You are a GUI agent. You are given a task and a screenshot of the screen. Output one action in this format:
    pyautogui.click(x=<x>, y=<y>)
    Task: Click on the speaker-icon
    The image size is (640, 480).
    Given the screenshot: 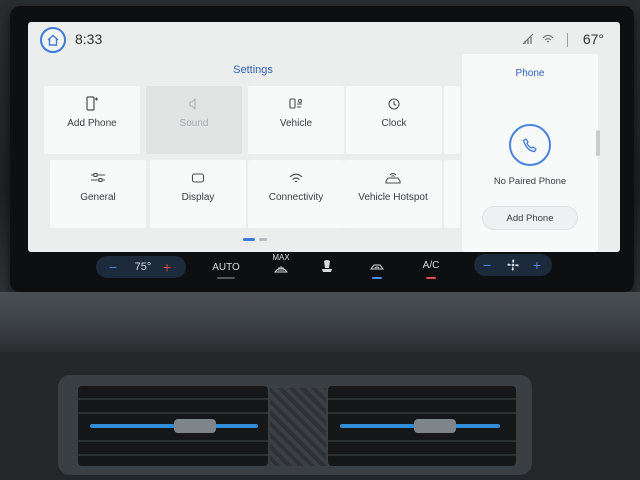 What is the action you would take?
    pyautogui.click(x=192, y=104)
    